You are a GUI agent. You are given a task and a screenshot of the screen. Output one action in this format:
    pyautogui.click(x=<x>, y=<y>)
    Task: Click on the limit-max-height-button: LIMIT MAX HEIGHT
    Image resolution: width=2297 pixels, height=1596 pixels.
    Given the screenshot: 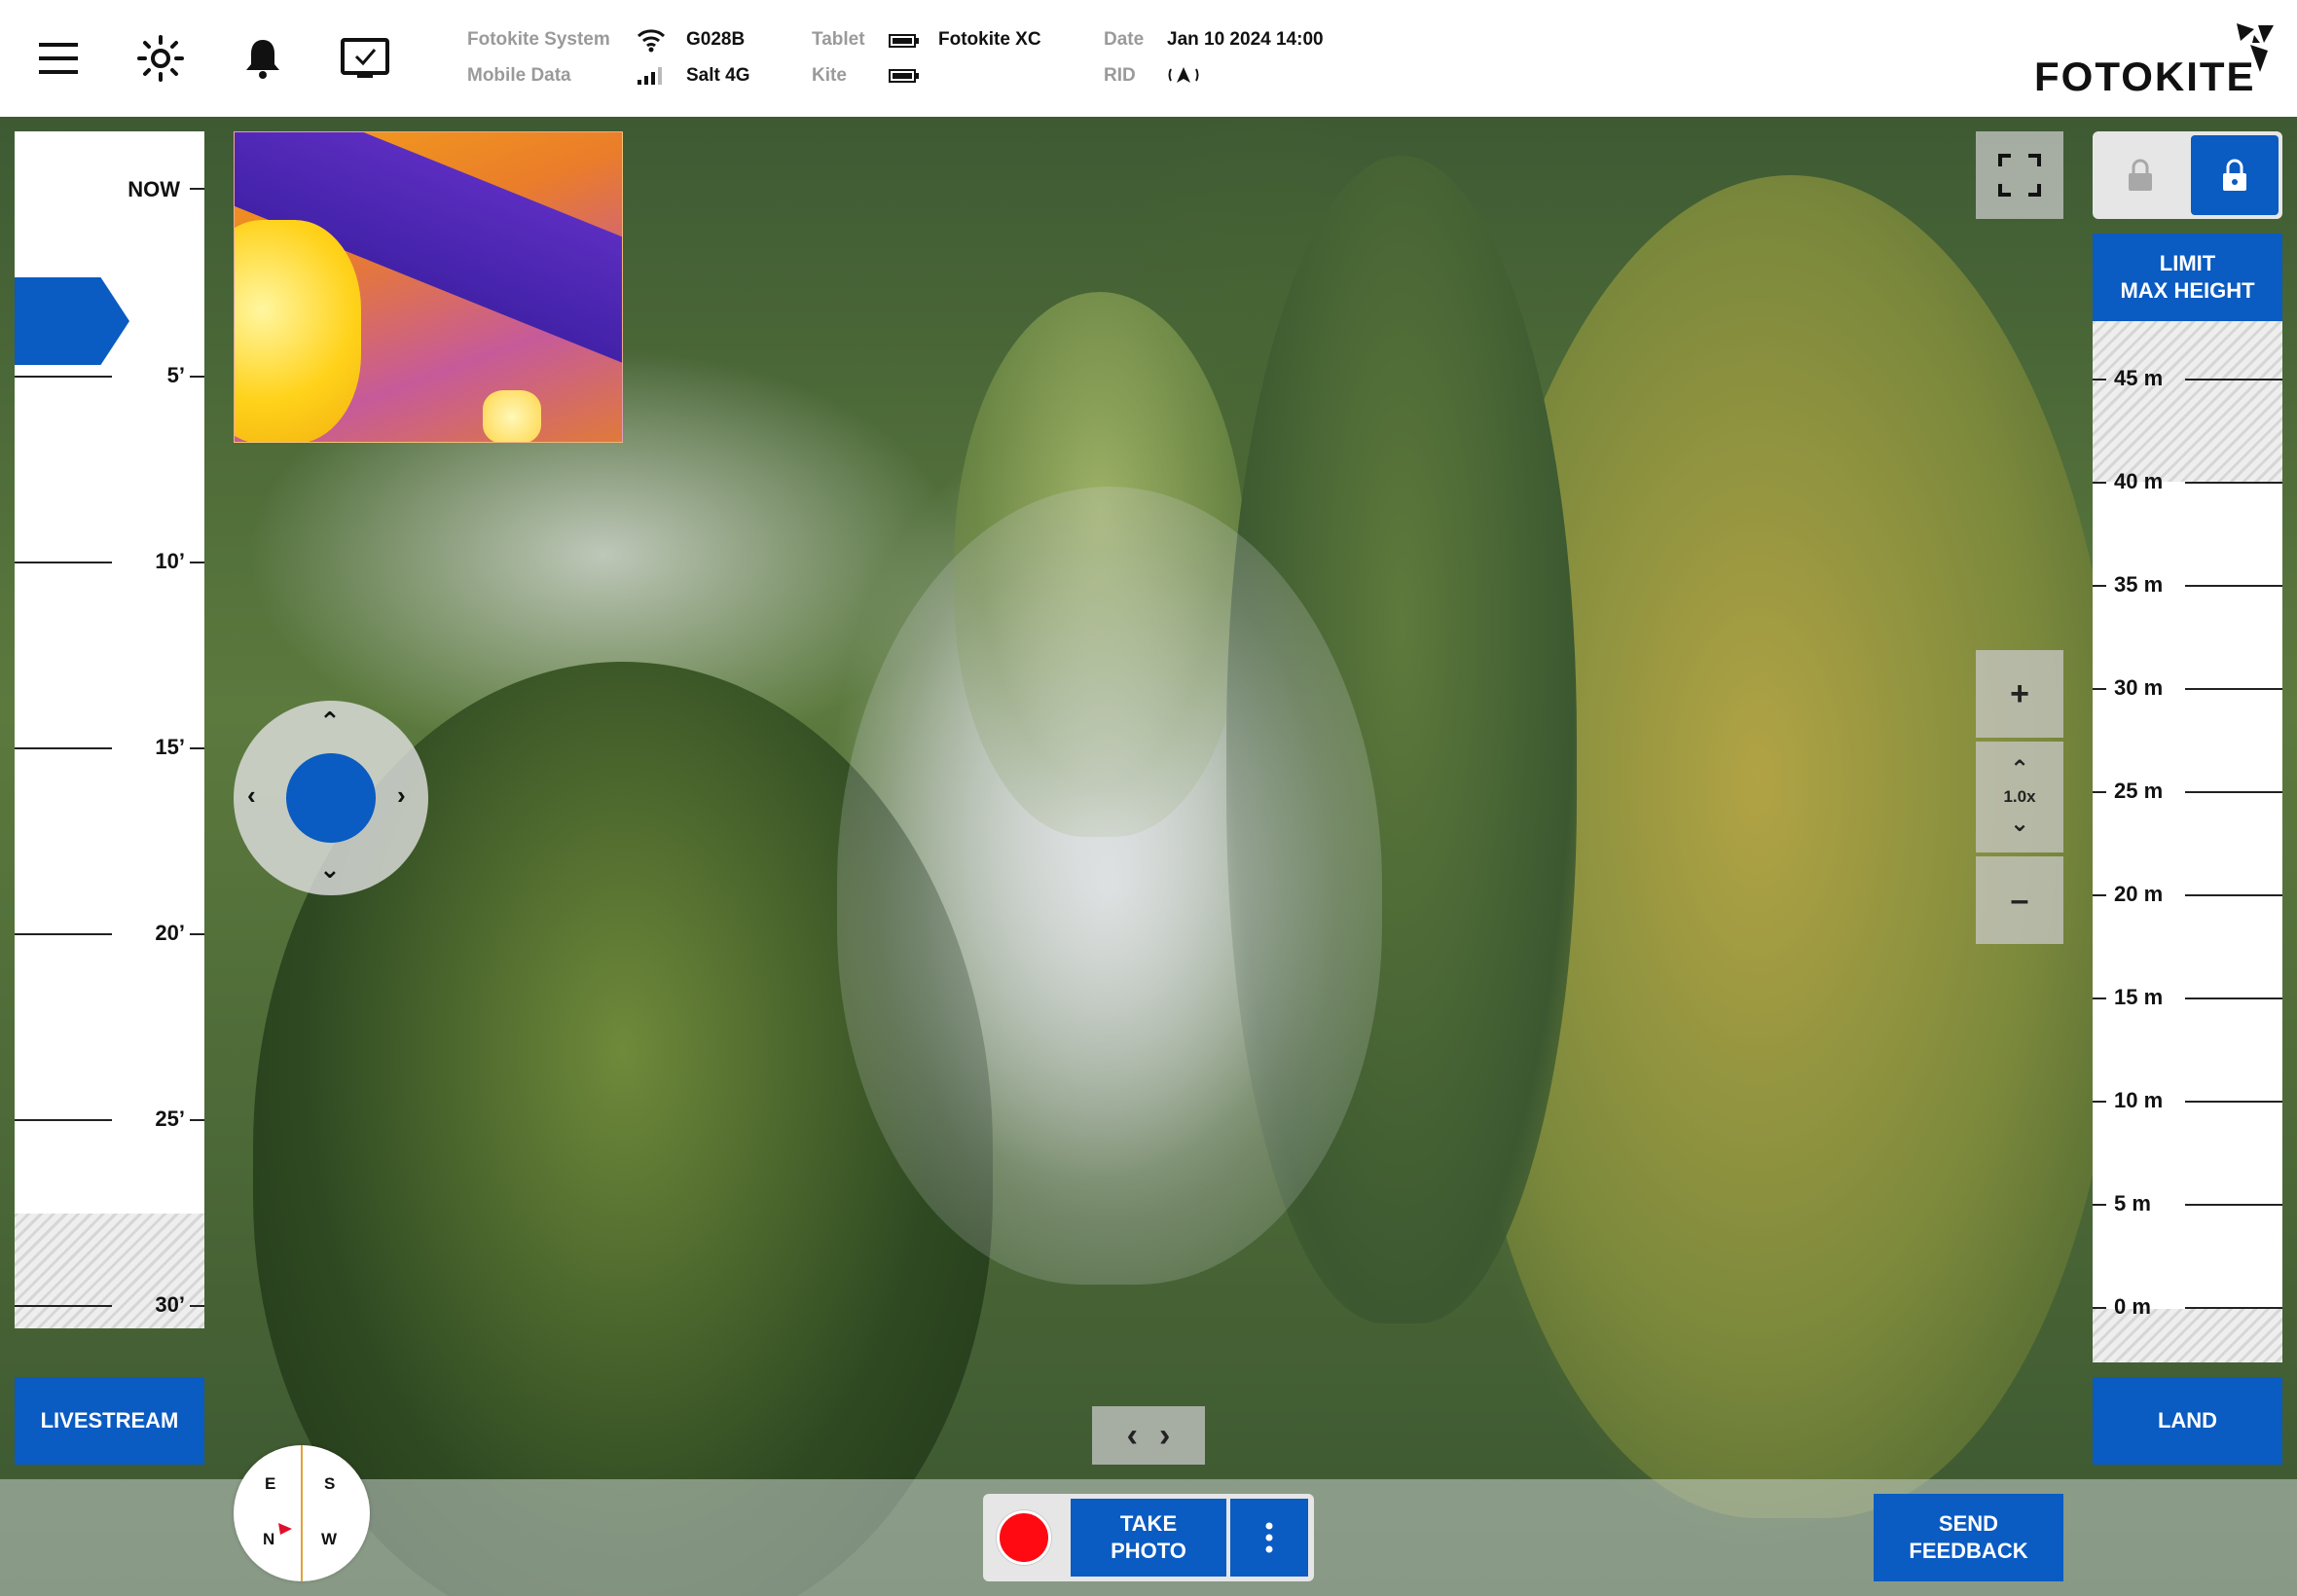 What is the action you would take?
    pyautogui.click(x=2187, y=277)
    